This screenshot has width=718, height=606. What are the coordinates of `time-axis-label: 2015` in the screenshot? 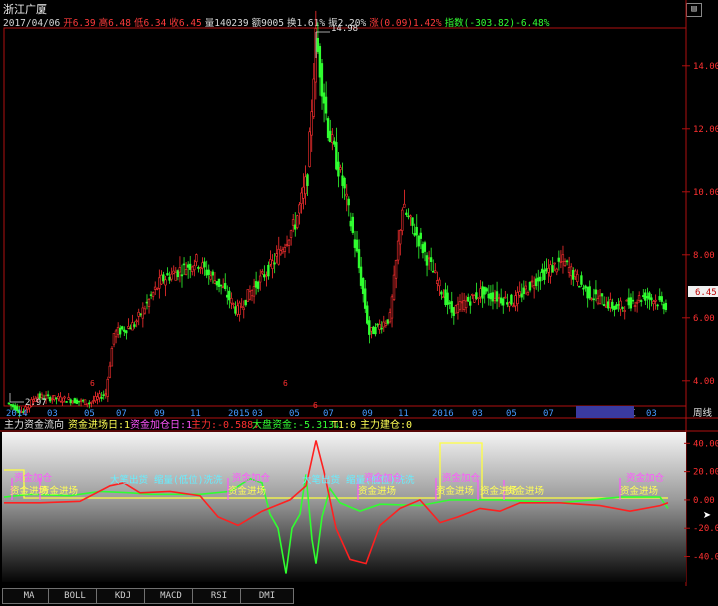 It's located at (239, 414).